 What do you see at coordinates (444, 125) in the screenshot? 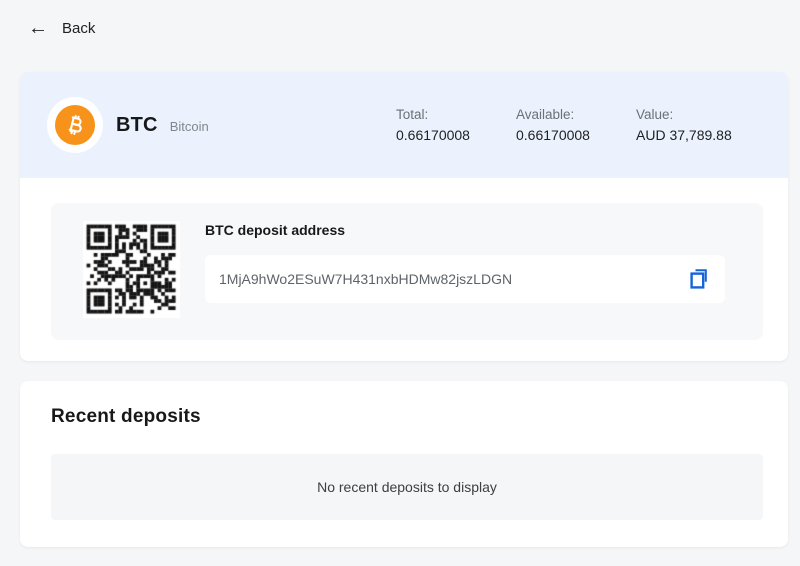
I see `stat-total: Total: 0.66170008` at bounding box center [444, 125].